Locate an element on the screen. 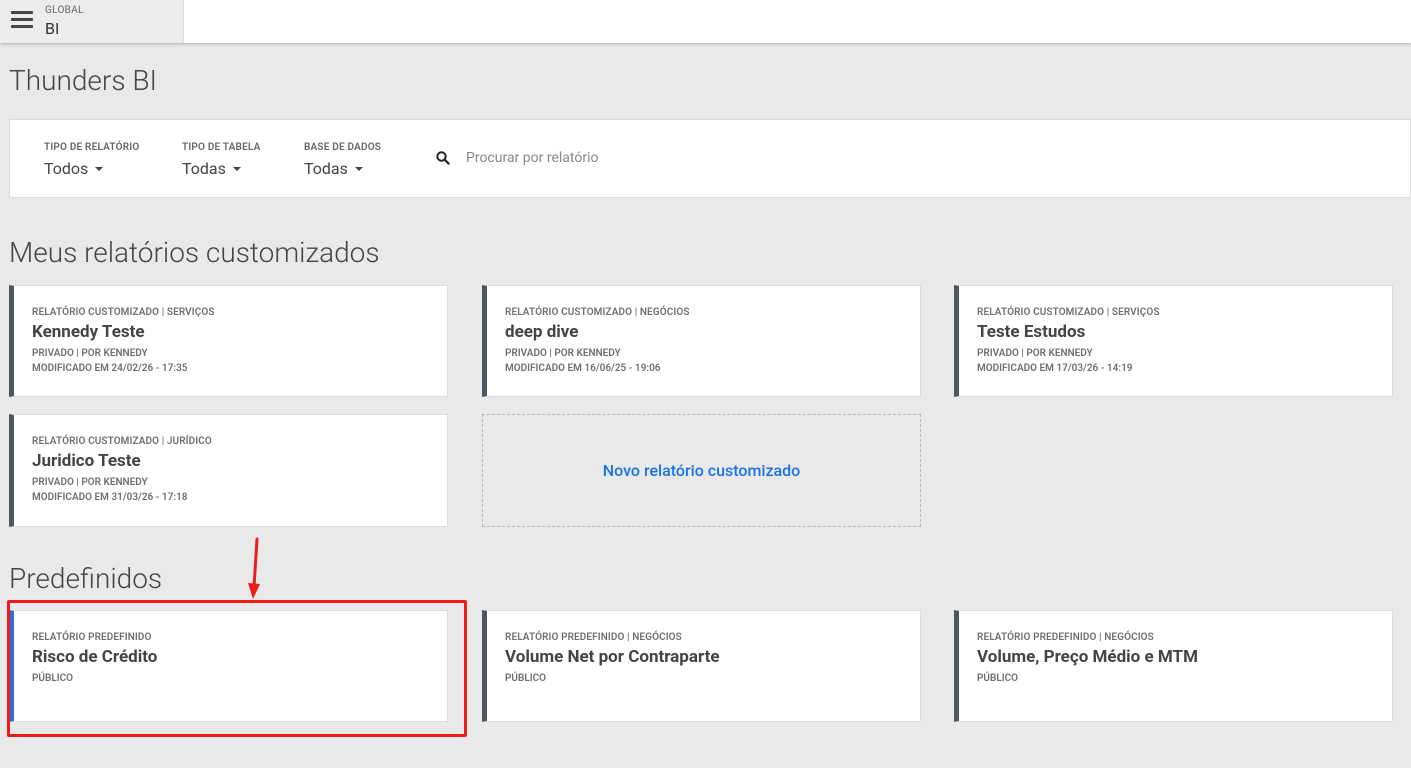 Image resolution: width=1411 pixels, height=768 pixels. card-kicker: RELATÓRIO PREDEFINIDO is located at coordinates (92, 637).